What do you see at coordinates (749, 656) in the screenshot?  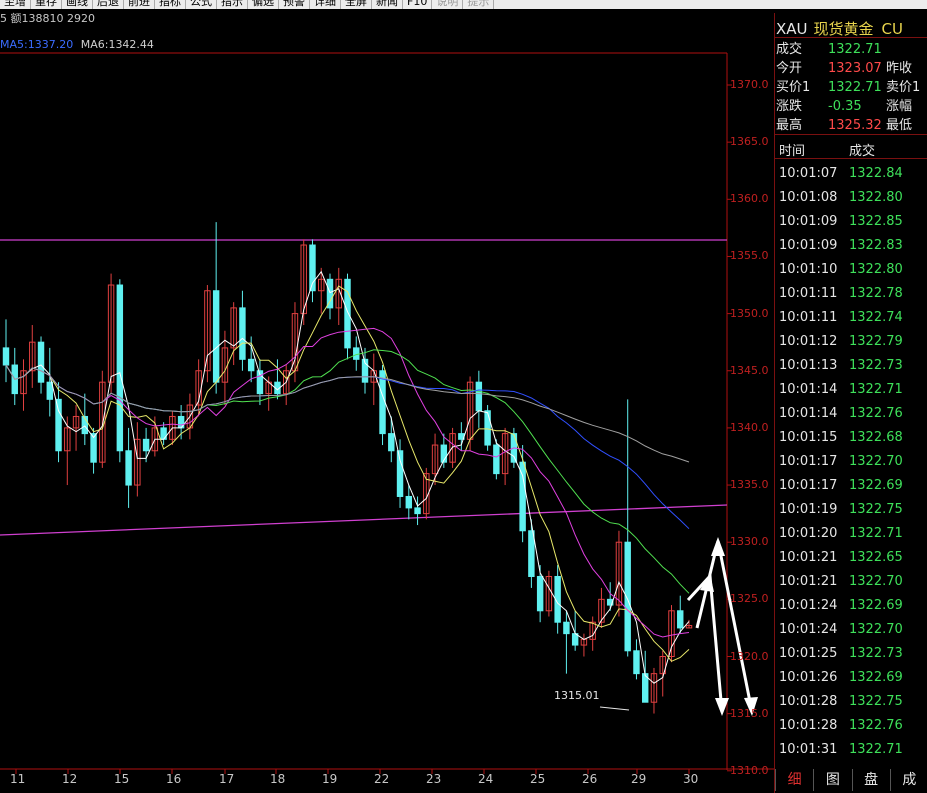 I see `y-tick-label: 1320.0` at bounding box center [749, 656].